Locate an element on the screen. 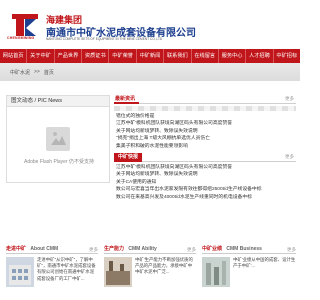 The height and width of the screenshot is (300, 320). nav-news: 中矿新闻 is located at coordinates (151, 56).